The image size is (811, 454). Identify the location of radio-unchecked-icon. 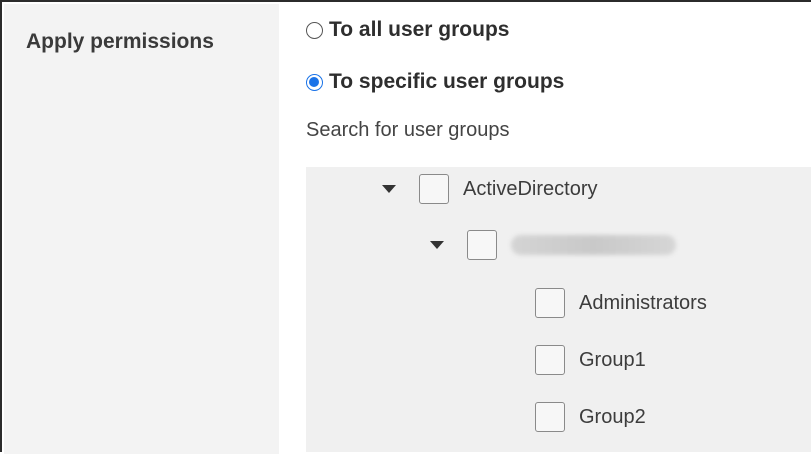
(314, 30).